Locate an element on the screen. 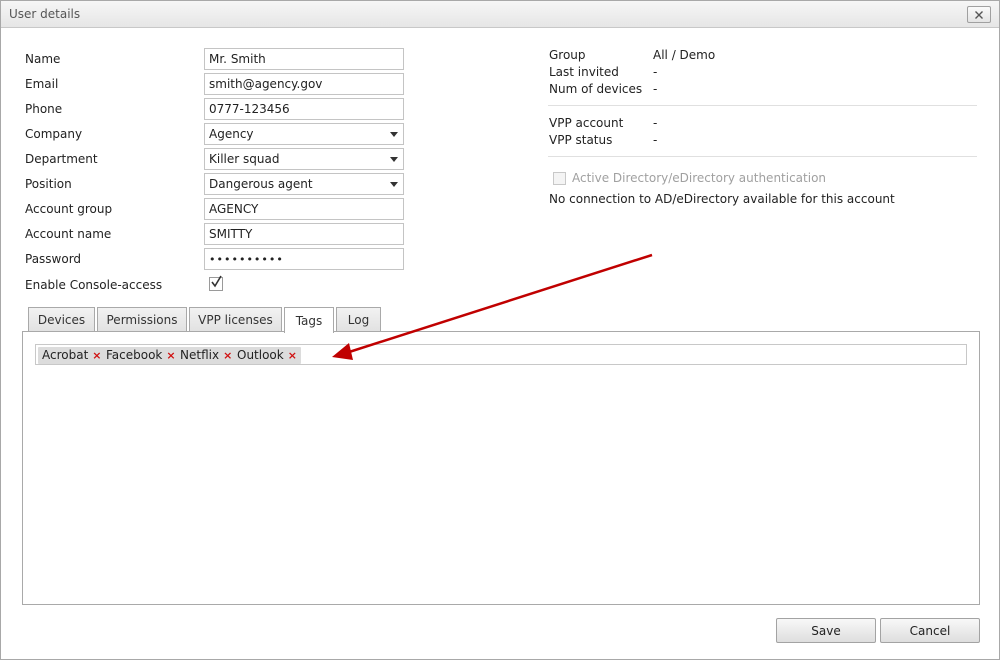  group-value: All / Demo is located at coordinates (684, 55).